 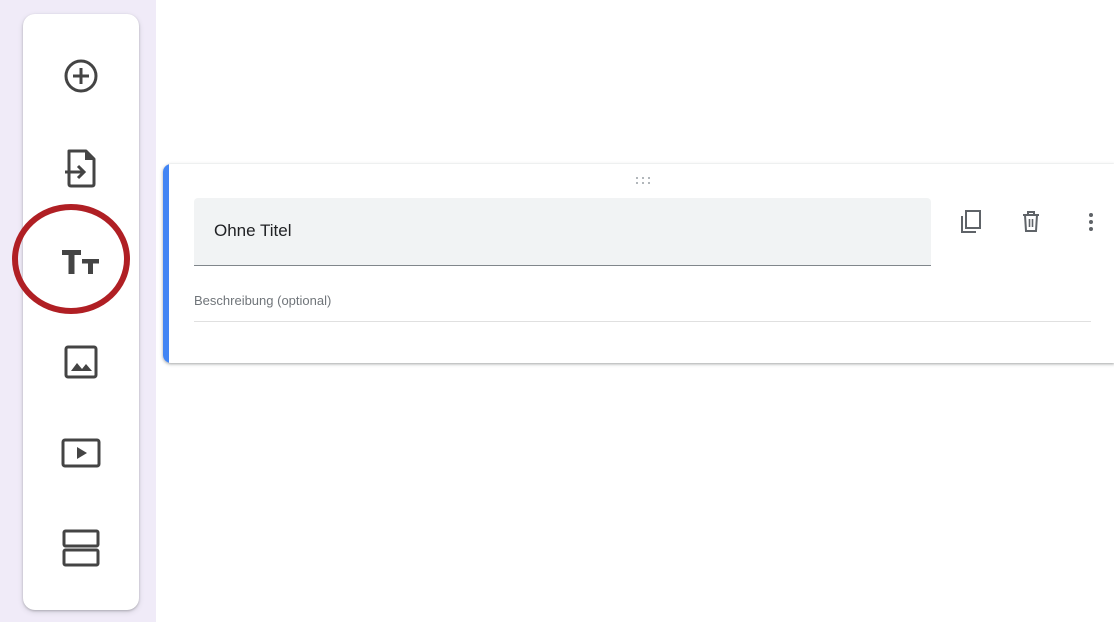 I want to click on add-video-button, so click(x=81, y=453).